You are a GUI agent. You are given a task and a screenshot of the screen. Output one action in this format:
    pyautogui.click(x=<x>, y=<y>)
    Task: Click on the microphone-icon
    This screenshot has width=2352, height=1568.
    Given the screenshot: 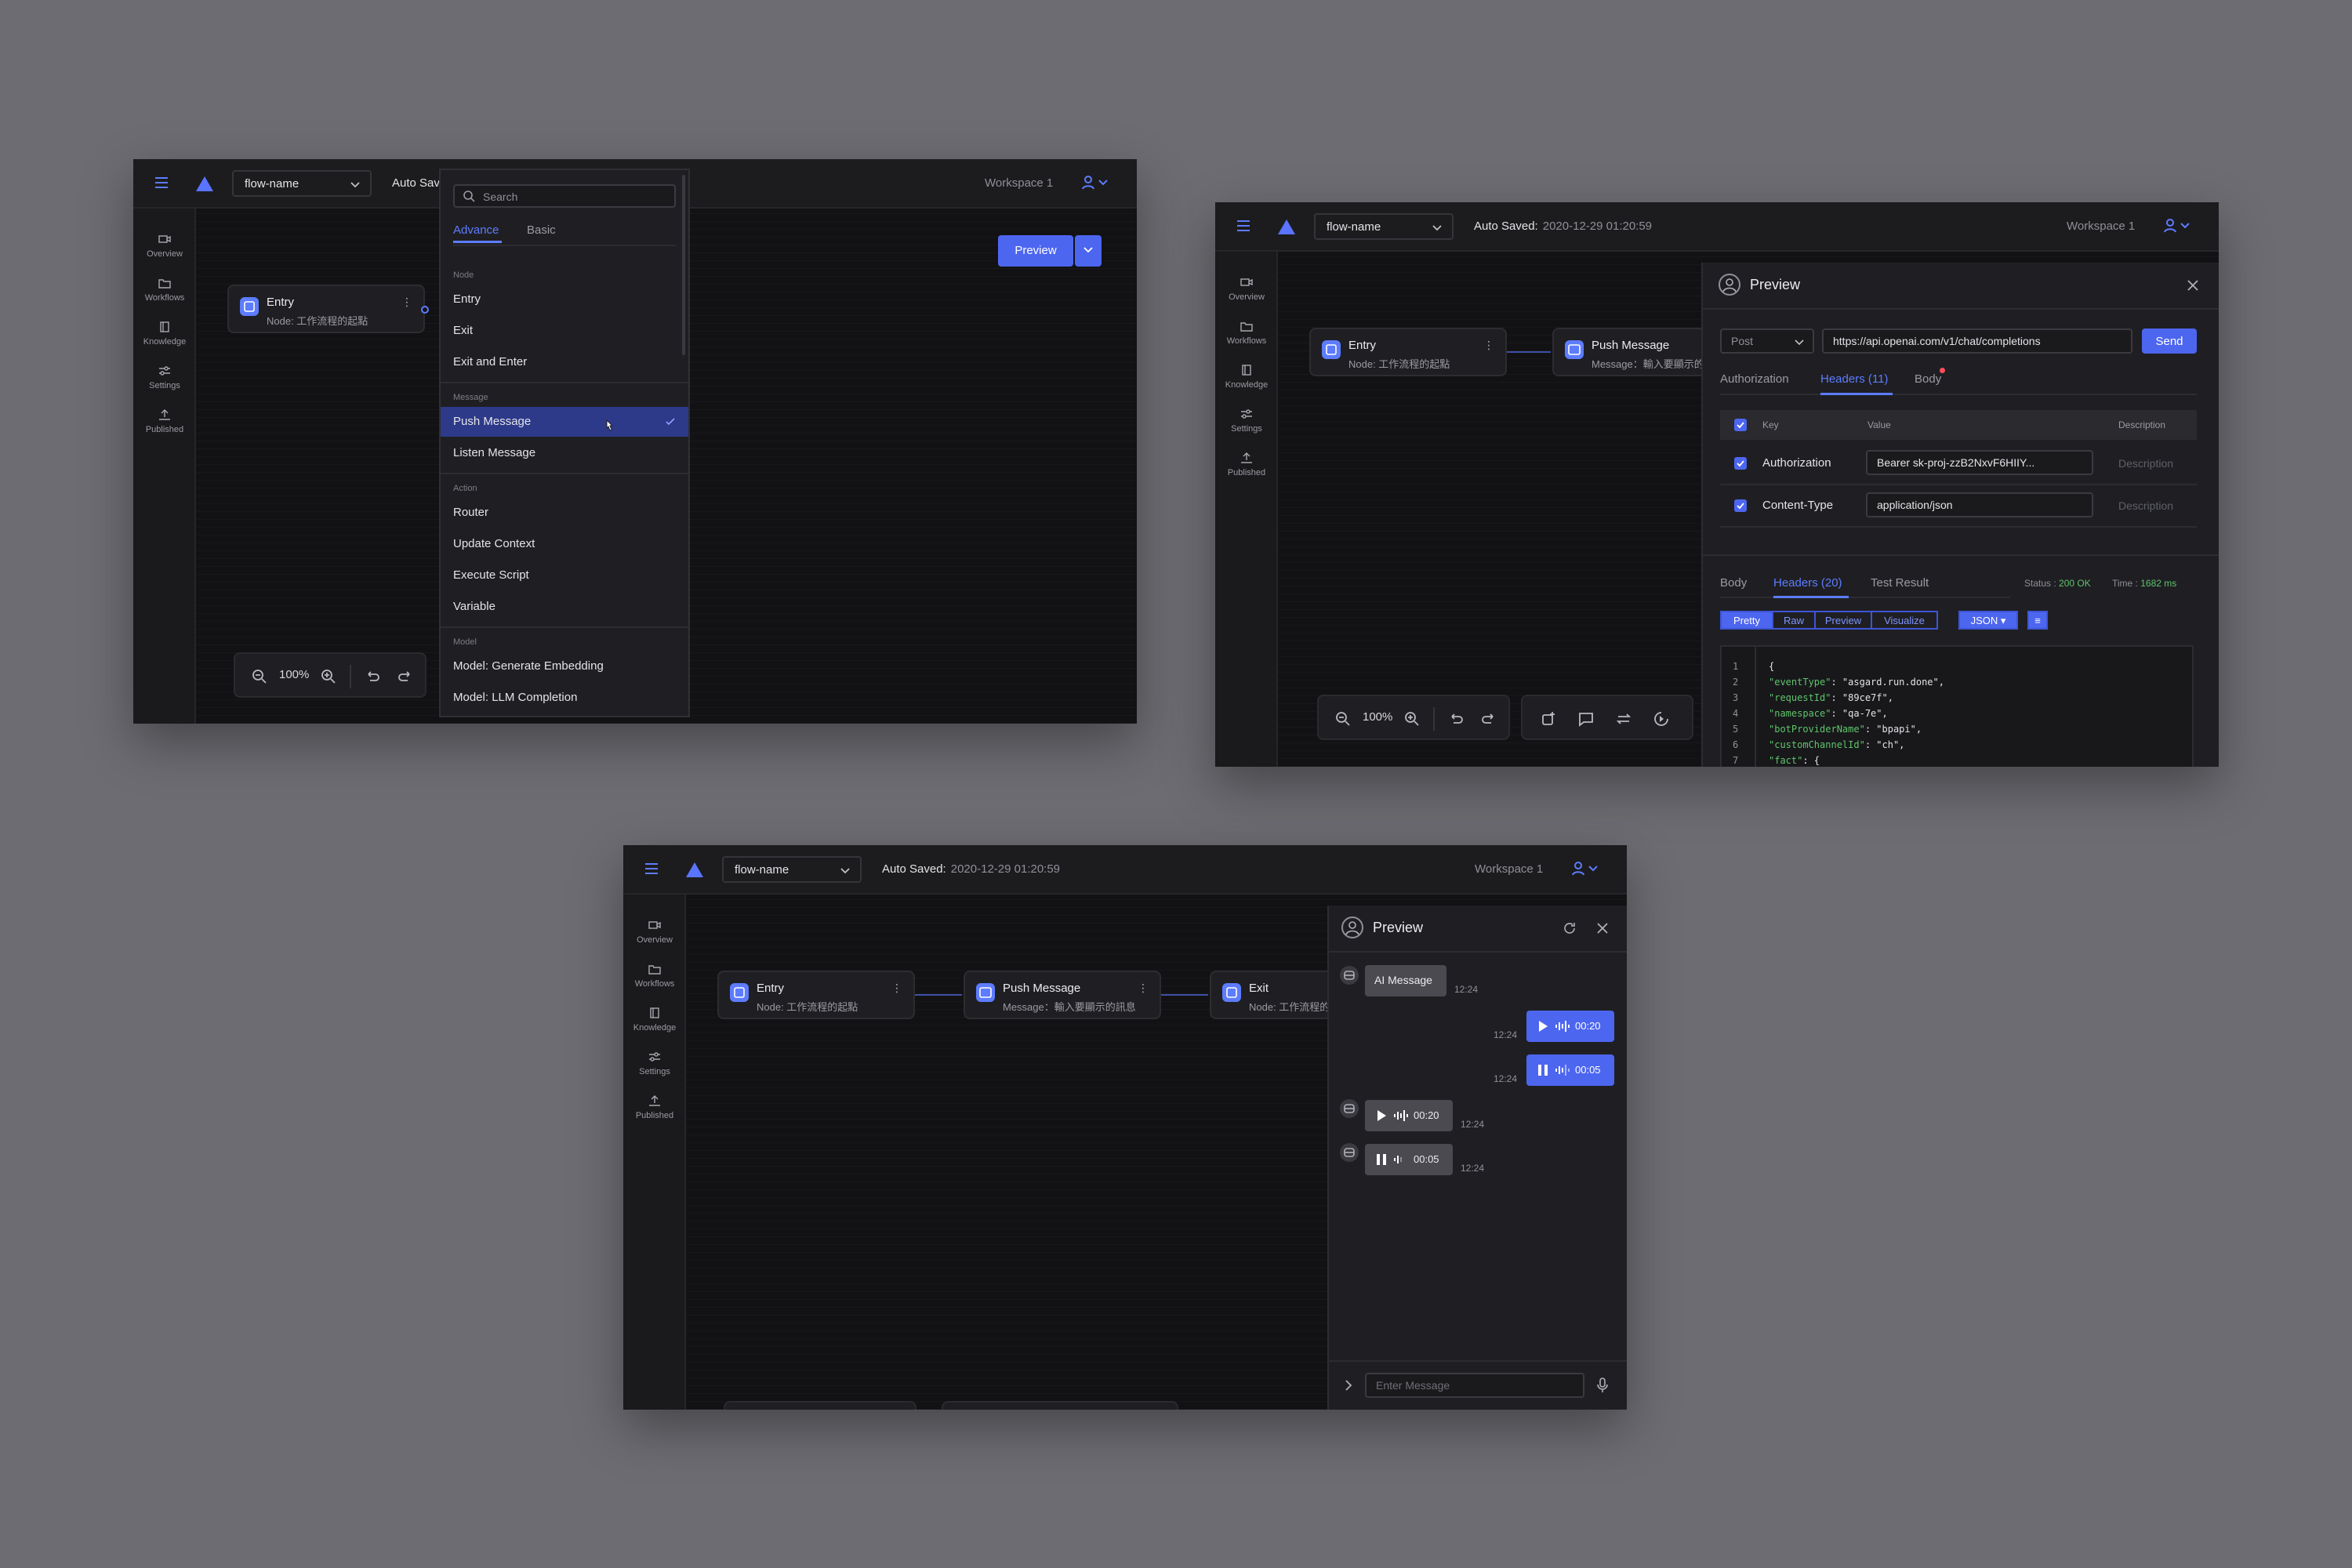 What is the action you would take?
    pyautogui.click(x=1602, y=1385)
    